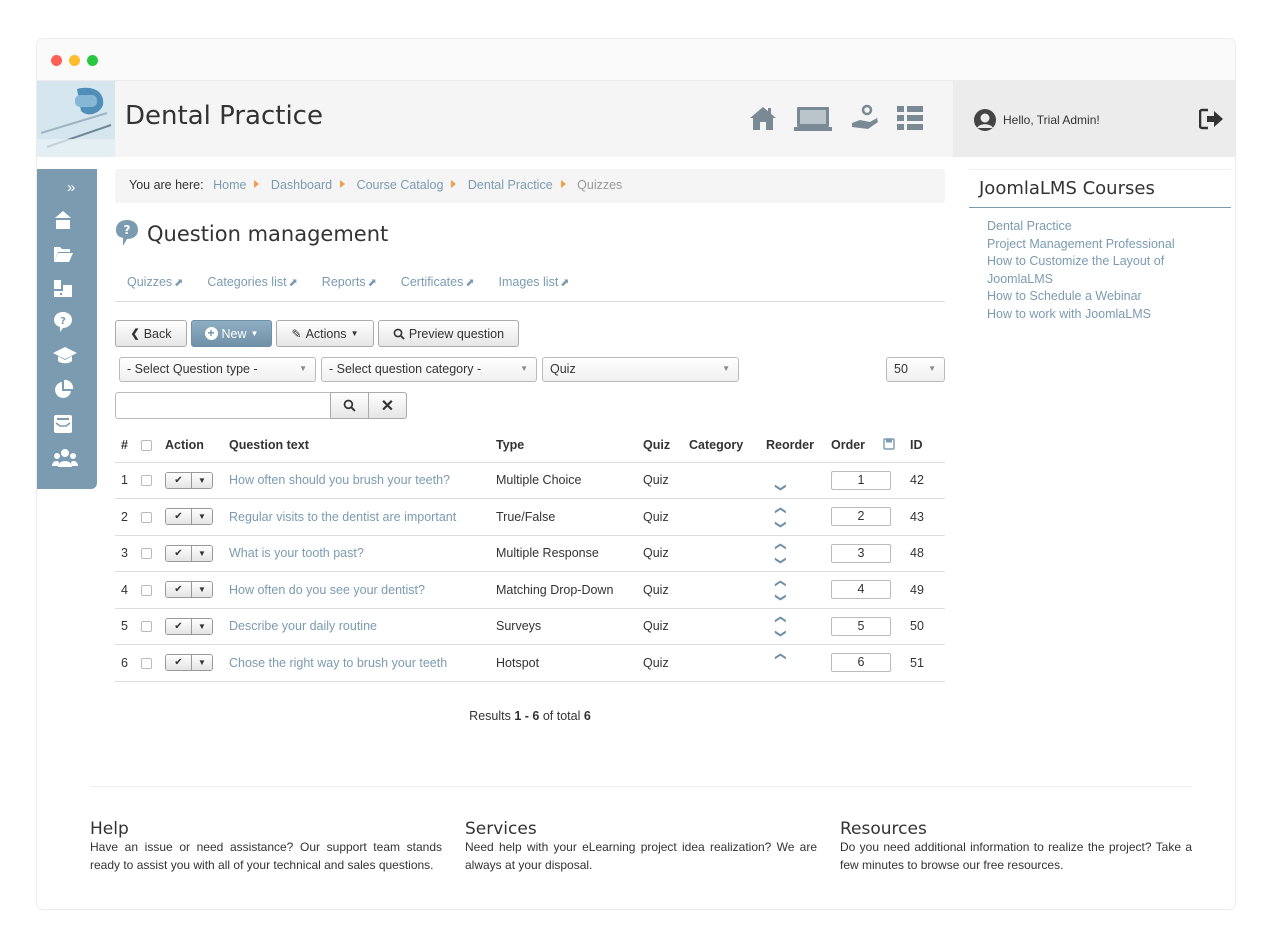  What do you see at coordinates (356, 663) in the screenshot?
I see `question-link: Chose the right way to brush your teeth` at bounding box center [356, 663].